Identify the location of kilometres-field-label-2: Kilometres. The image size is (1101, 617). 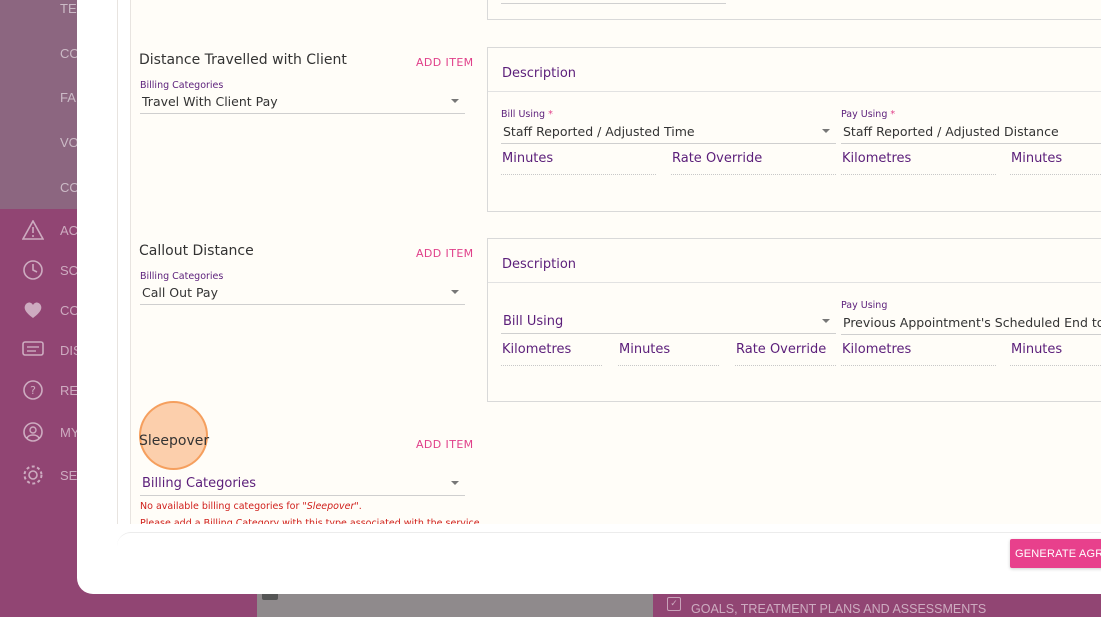
(877, 349).